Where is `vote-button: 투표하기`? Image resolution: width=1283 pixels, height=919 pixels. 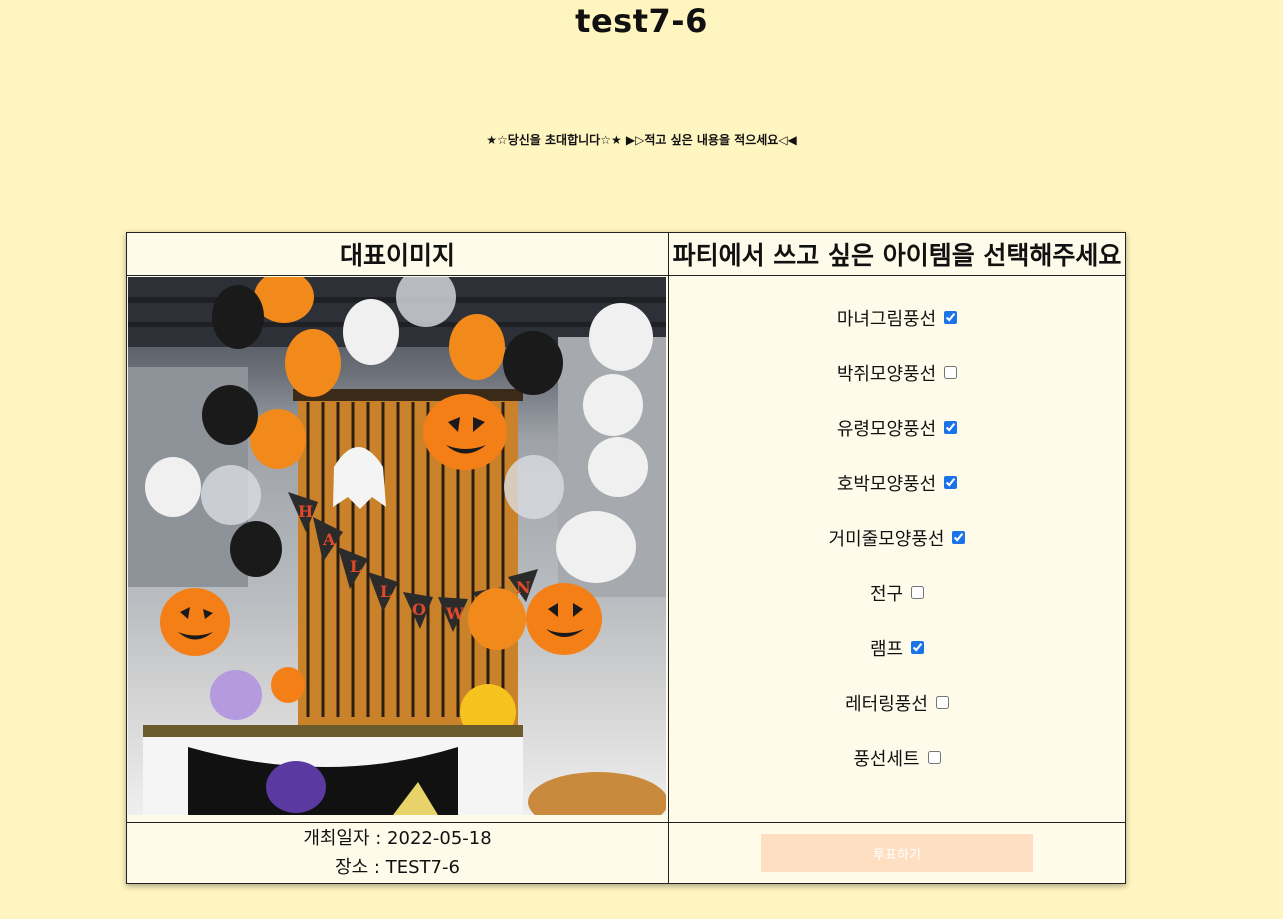 vote-button: 투표하기 is located at coordinates (897, 853).